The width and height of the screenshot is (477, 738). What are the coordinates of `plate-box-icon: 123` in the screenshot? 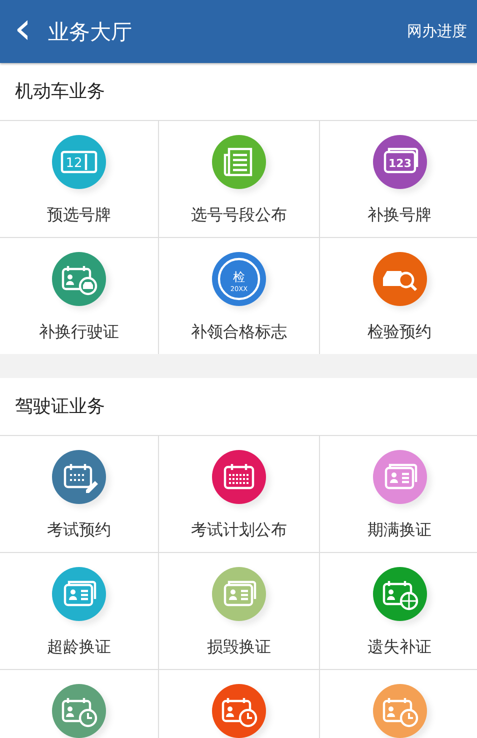 It's located at (399, 162).